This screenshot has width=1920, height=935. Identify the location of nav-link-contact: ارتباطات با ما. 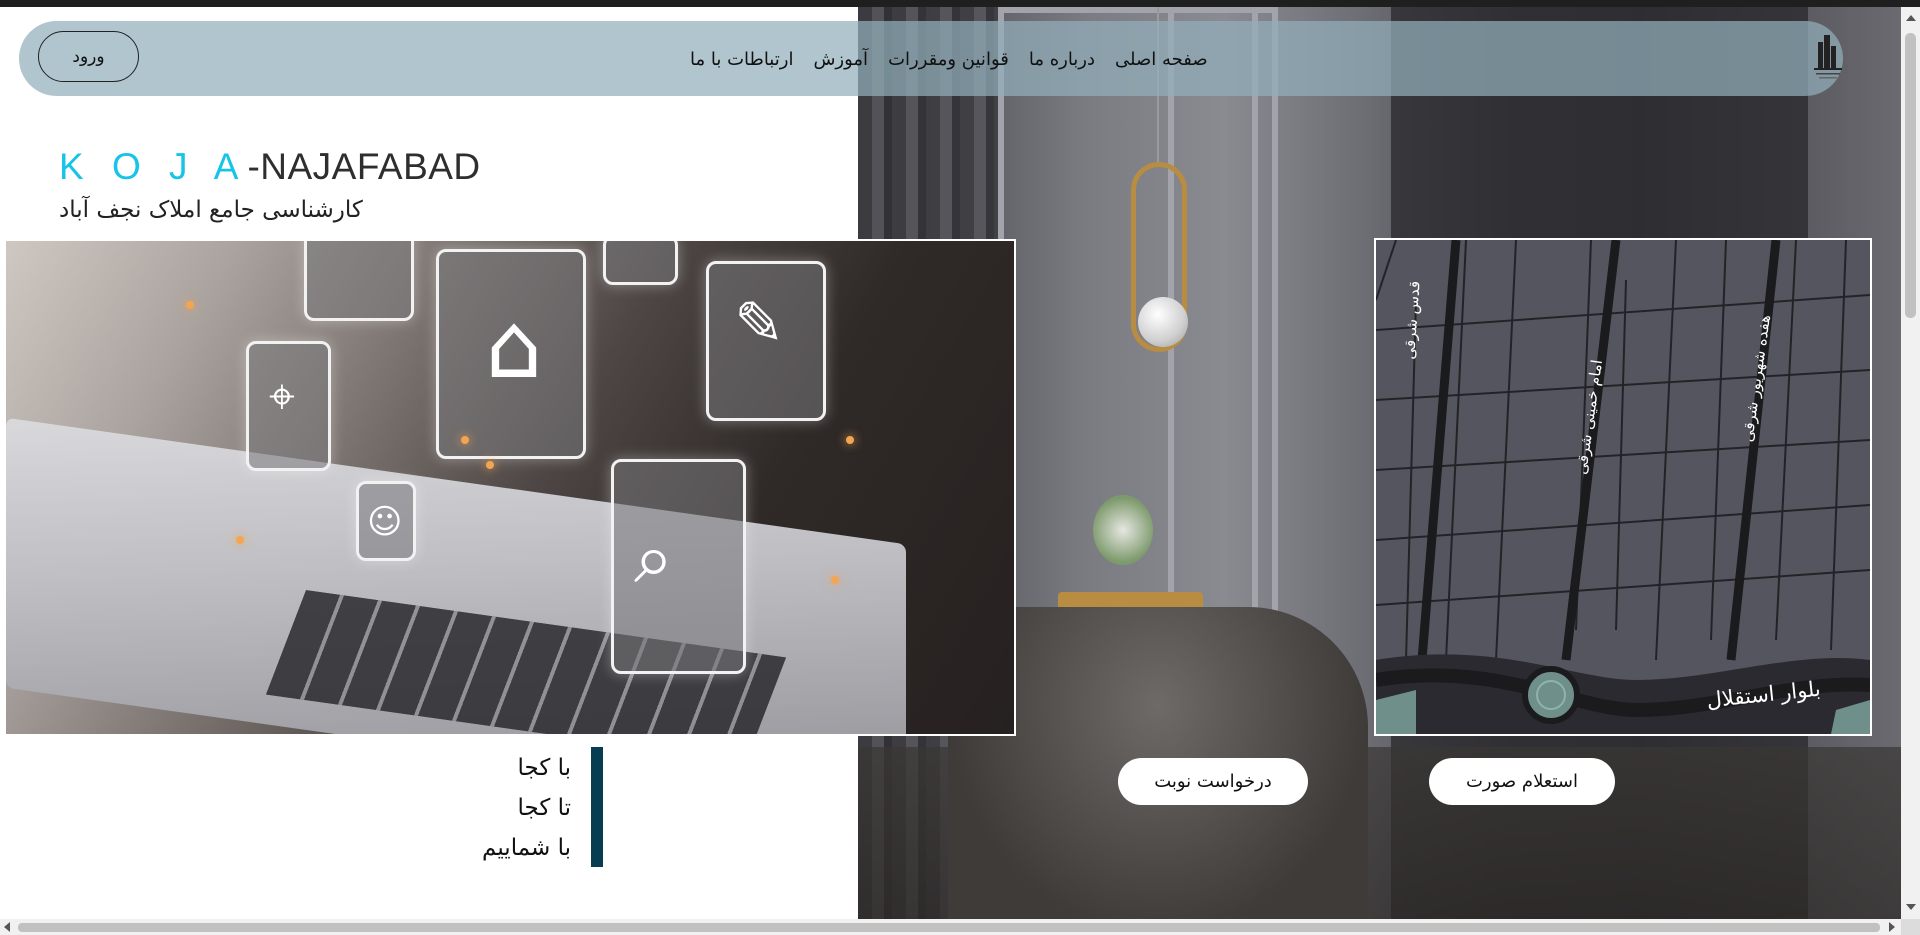
(741, 59).